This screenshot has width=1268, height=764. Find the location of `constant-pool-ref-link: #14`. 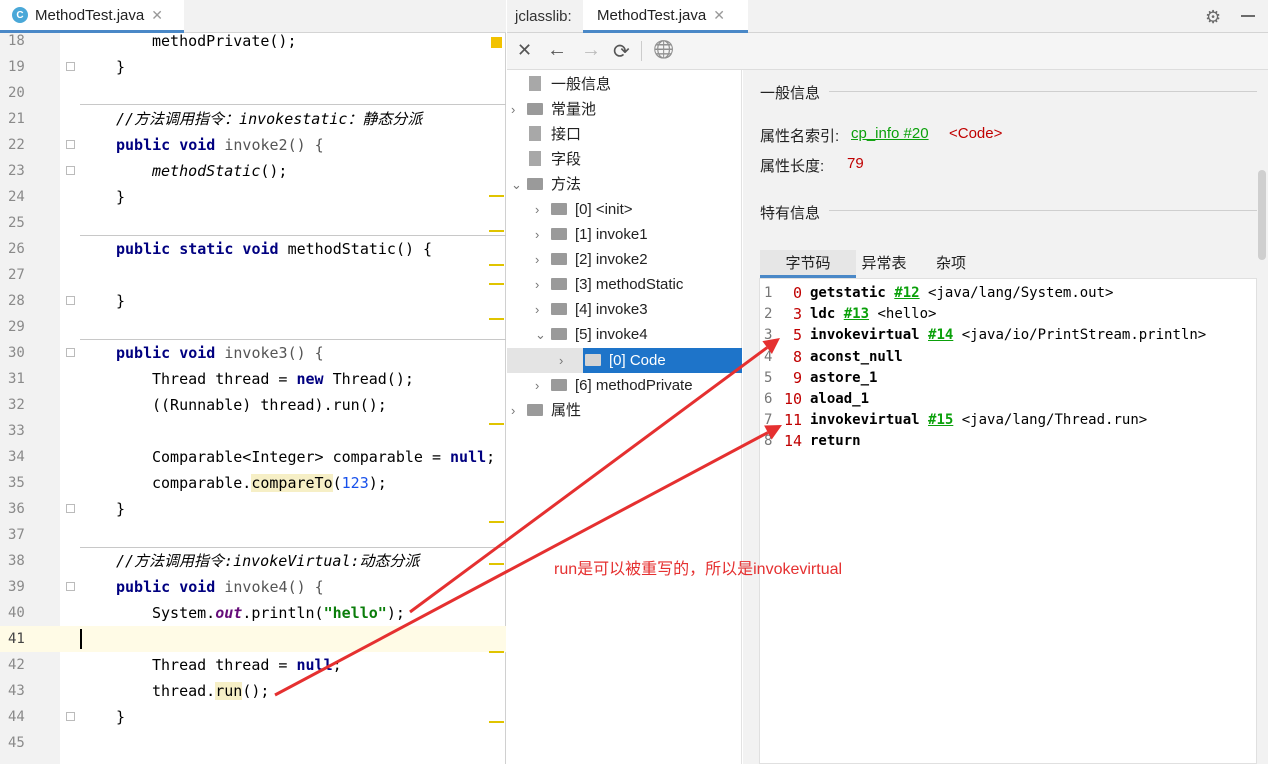

constant-pool-ref-link: #14 is located at coordinates (940, 335).